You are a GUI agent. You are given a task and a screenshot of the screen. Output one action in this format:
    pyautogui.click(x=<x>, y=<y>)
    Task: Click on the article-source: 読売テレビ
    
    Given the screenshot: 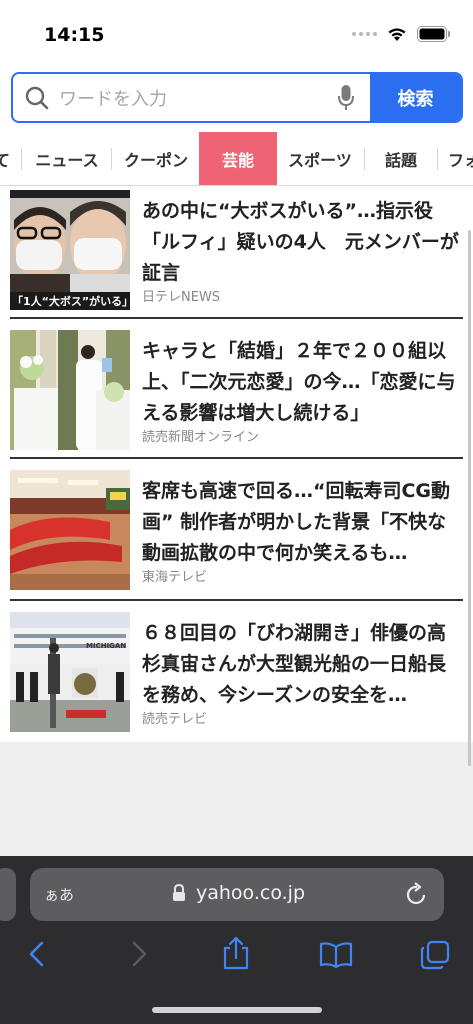 What is the action you would take?
    pyautogui.click(x=175, y=719)
    